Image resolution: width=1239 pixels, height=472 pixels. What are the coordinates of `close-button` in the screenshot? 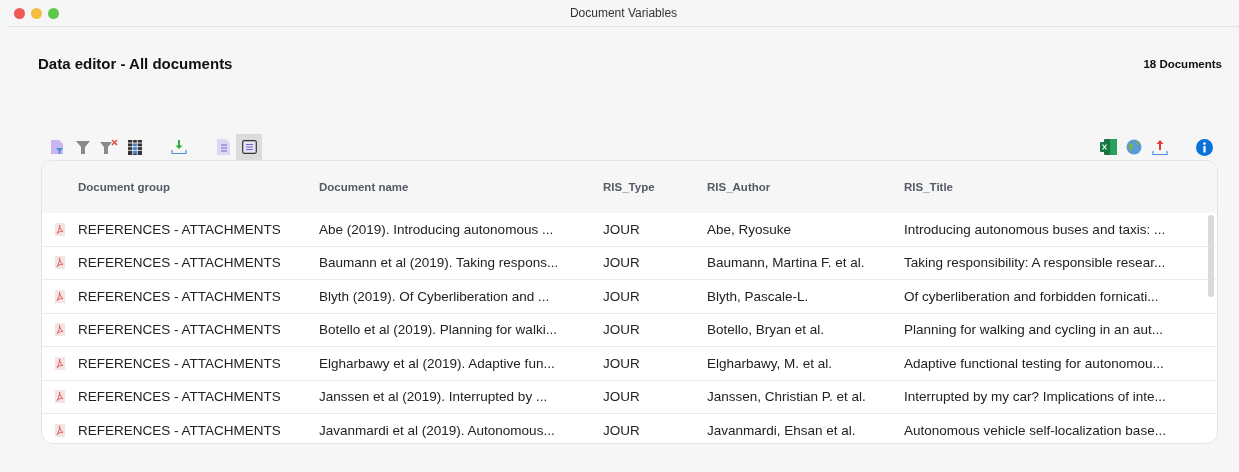 It's located at (19, 13).